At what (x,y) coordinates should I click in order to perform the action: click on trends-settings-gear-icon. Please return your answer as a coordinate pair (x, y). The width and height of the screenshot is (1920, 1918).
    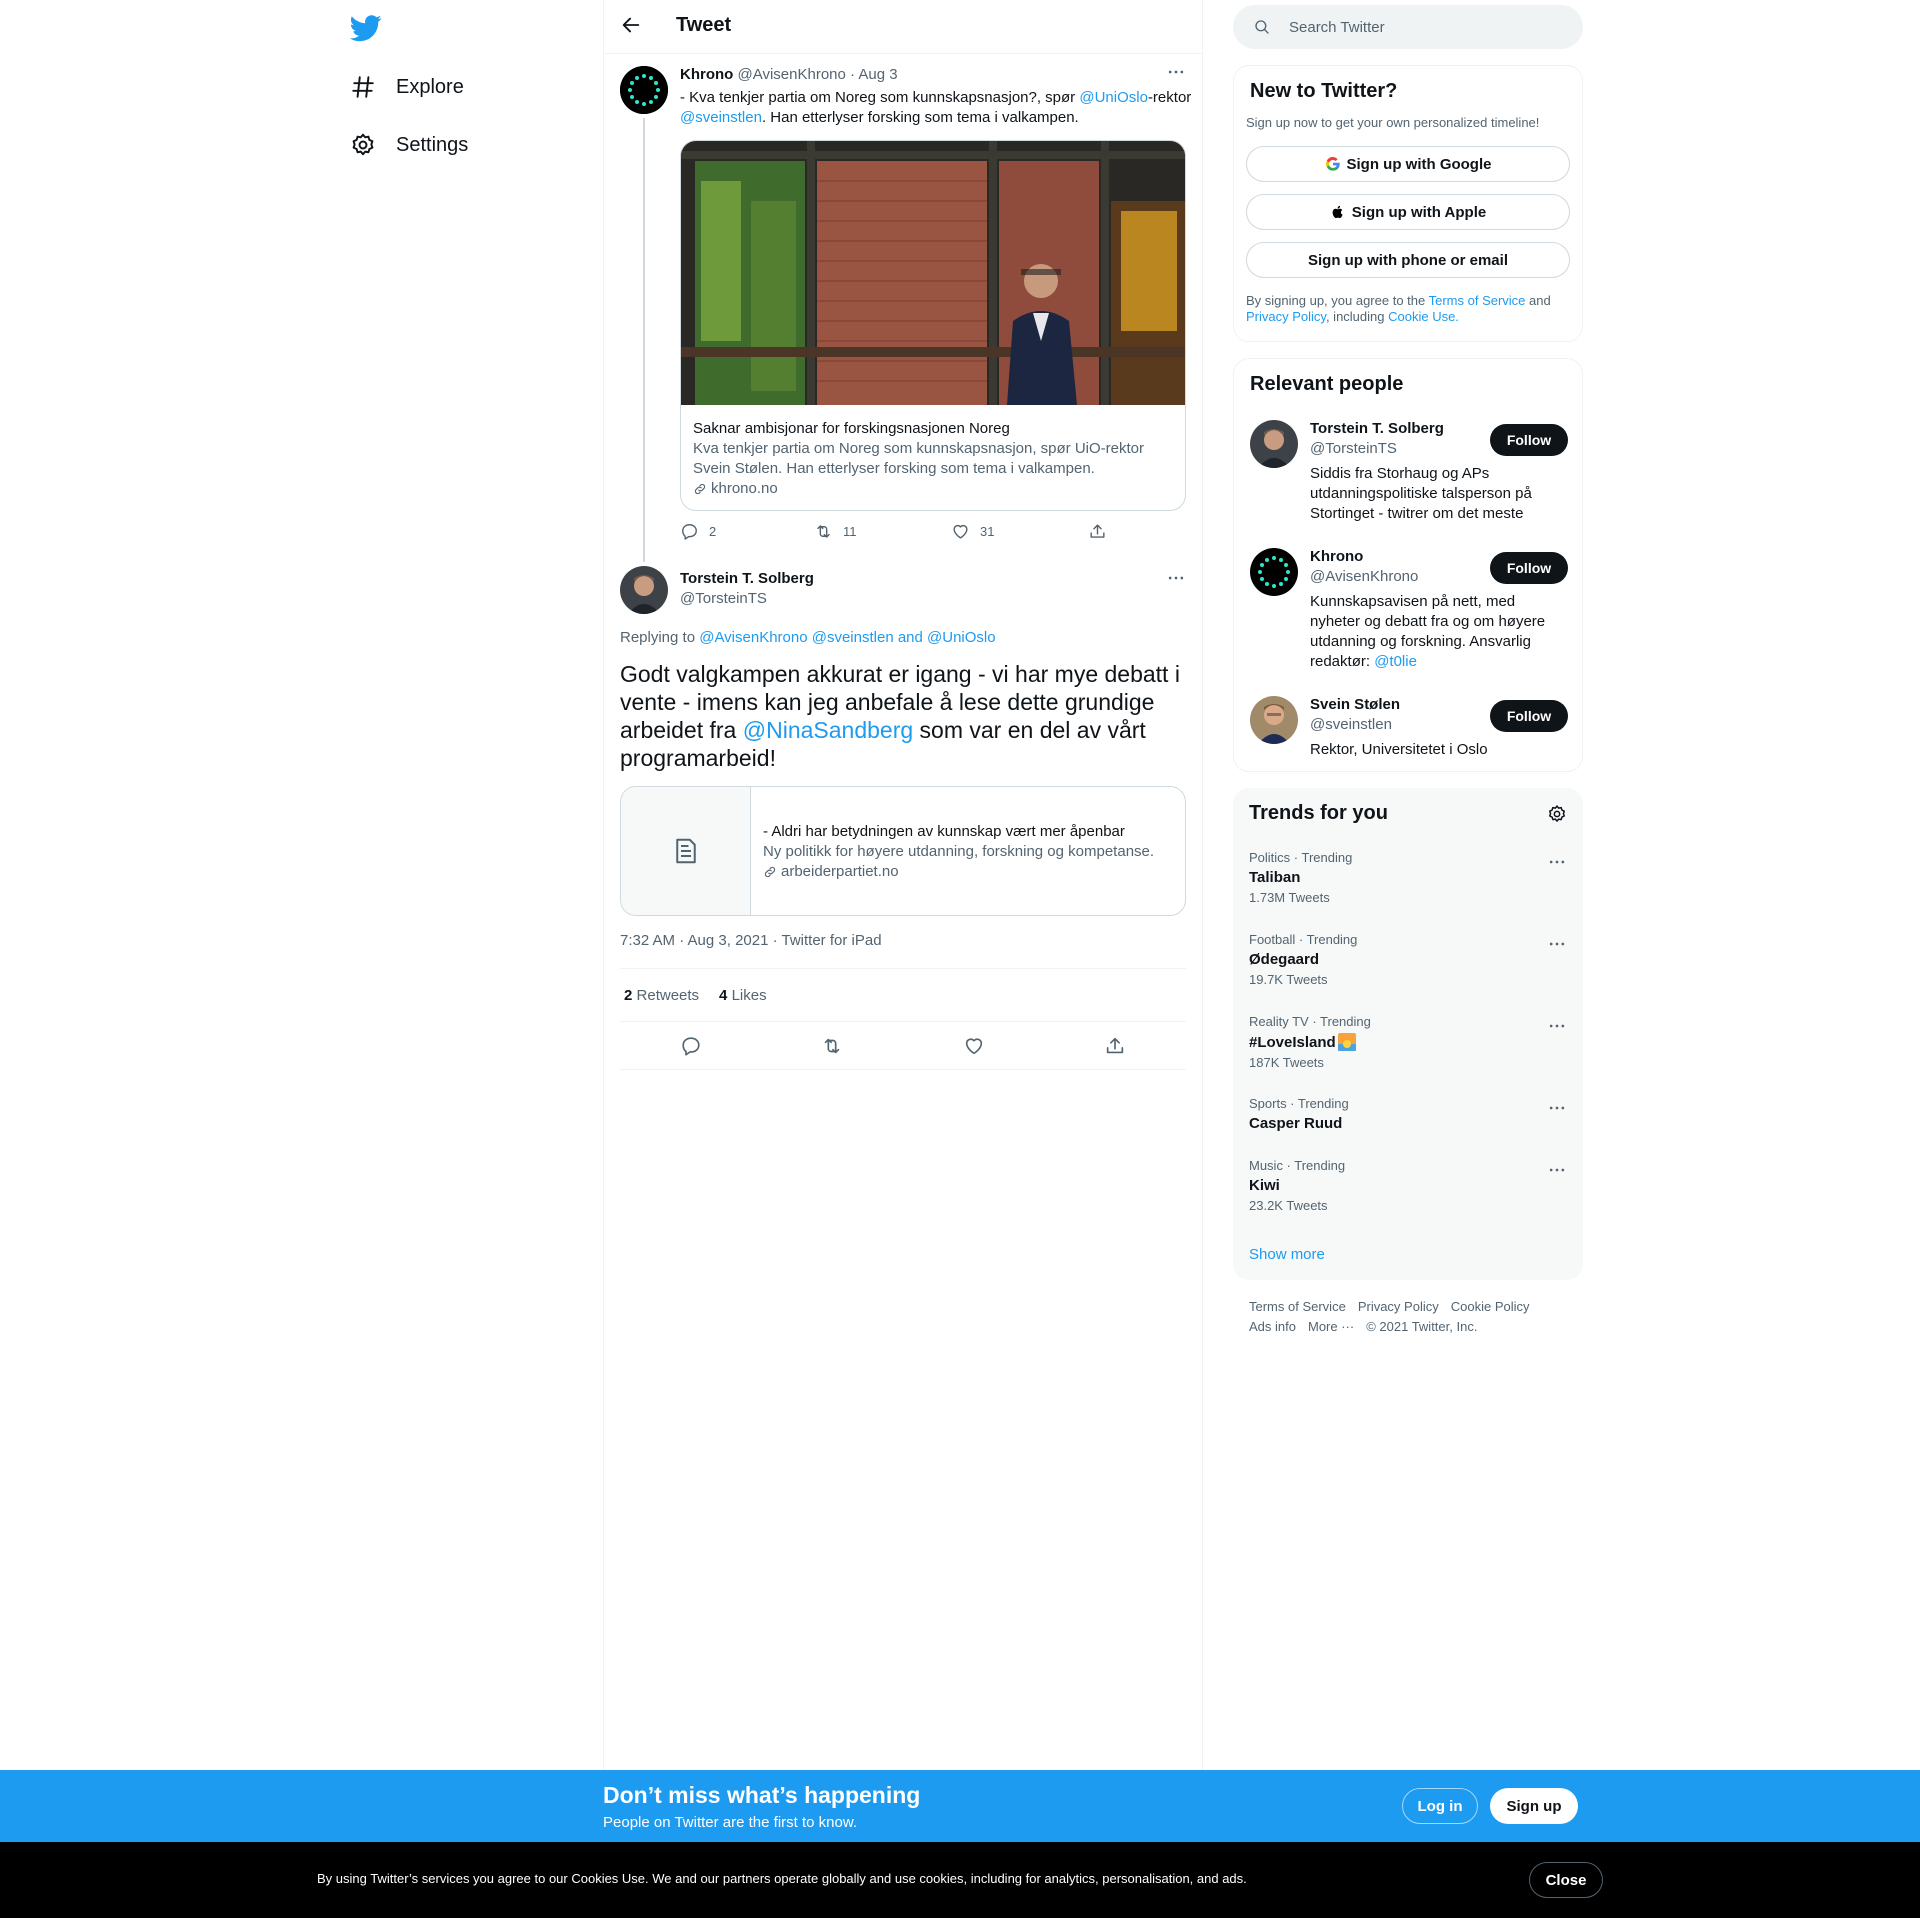
    Looking at the image, I should click on (1557, 814).